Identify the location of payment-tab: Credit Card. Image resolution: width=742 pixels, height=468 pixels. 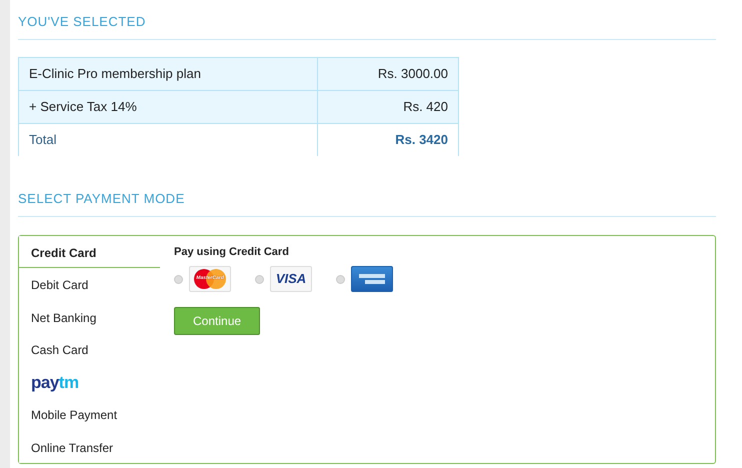
(89, 252).